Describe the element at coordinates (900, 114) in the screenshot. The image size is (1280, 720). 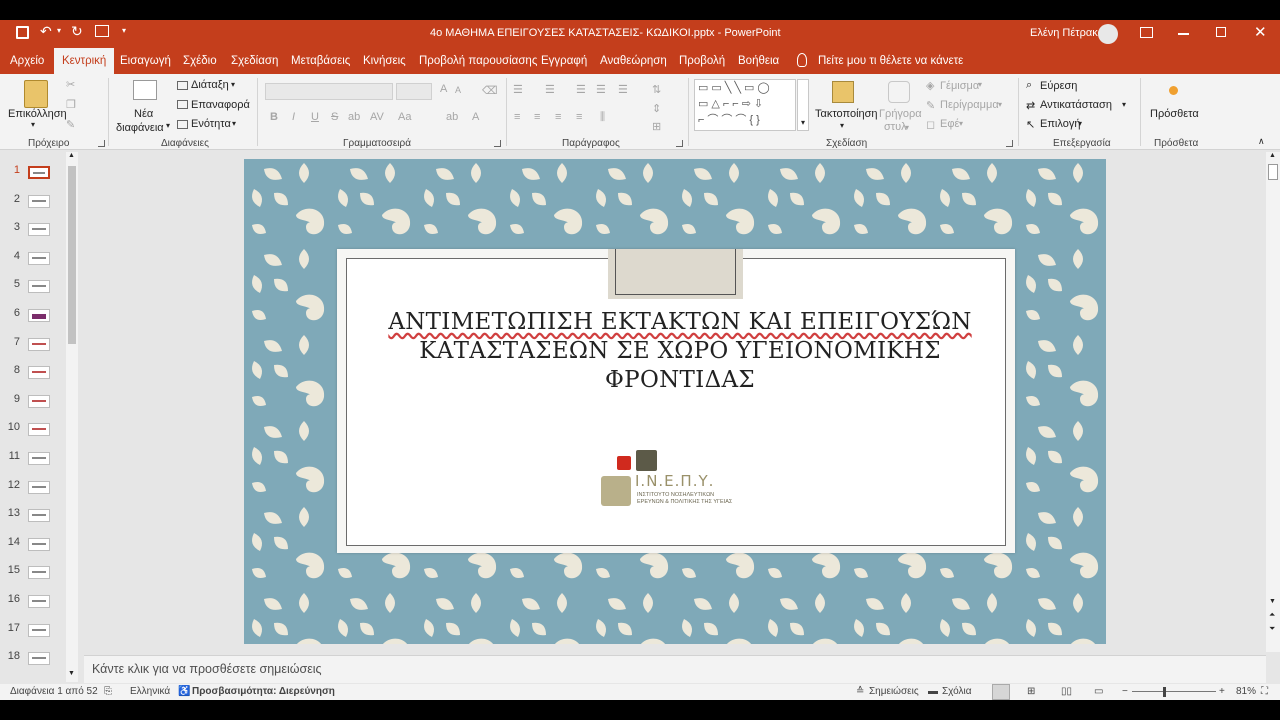
I see `quick-styles-button: Γρήγορα` at that location.